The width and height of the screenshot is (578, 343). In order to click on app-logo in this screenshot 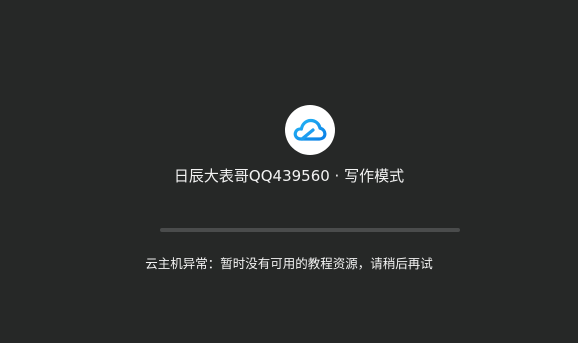, I will do `click(310, 130)`.